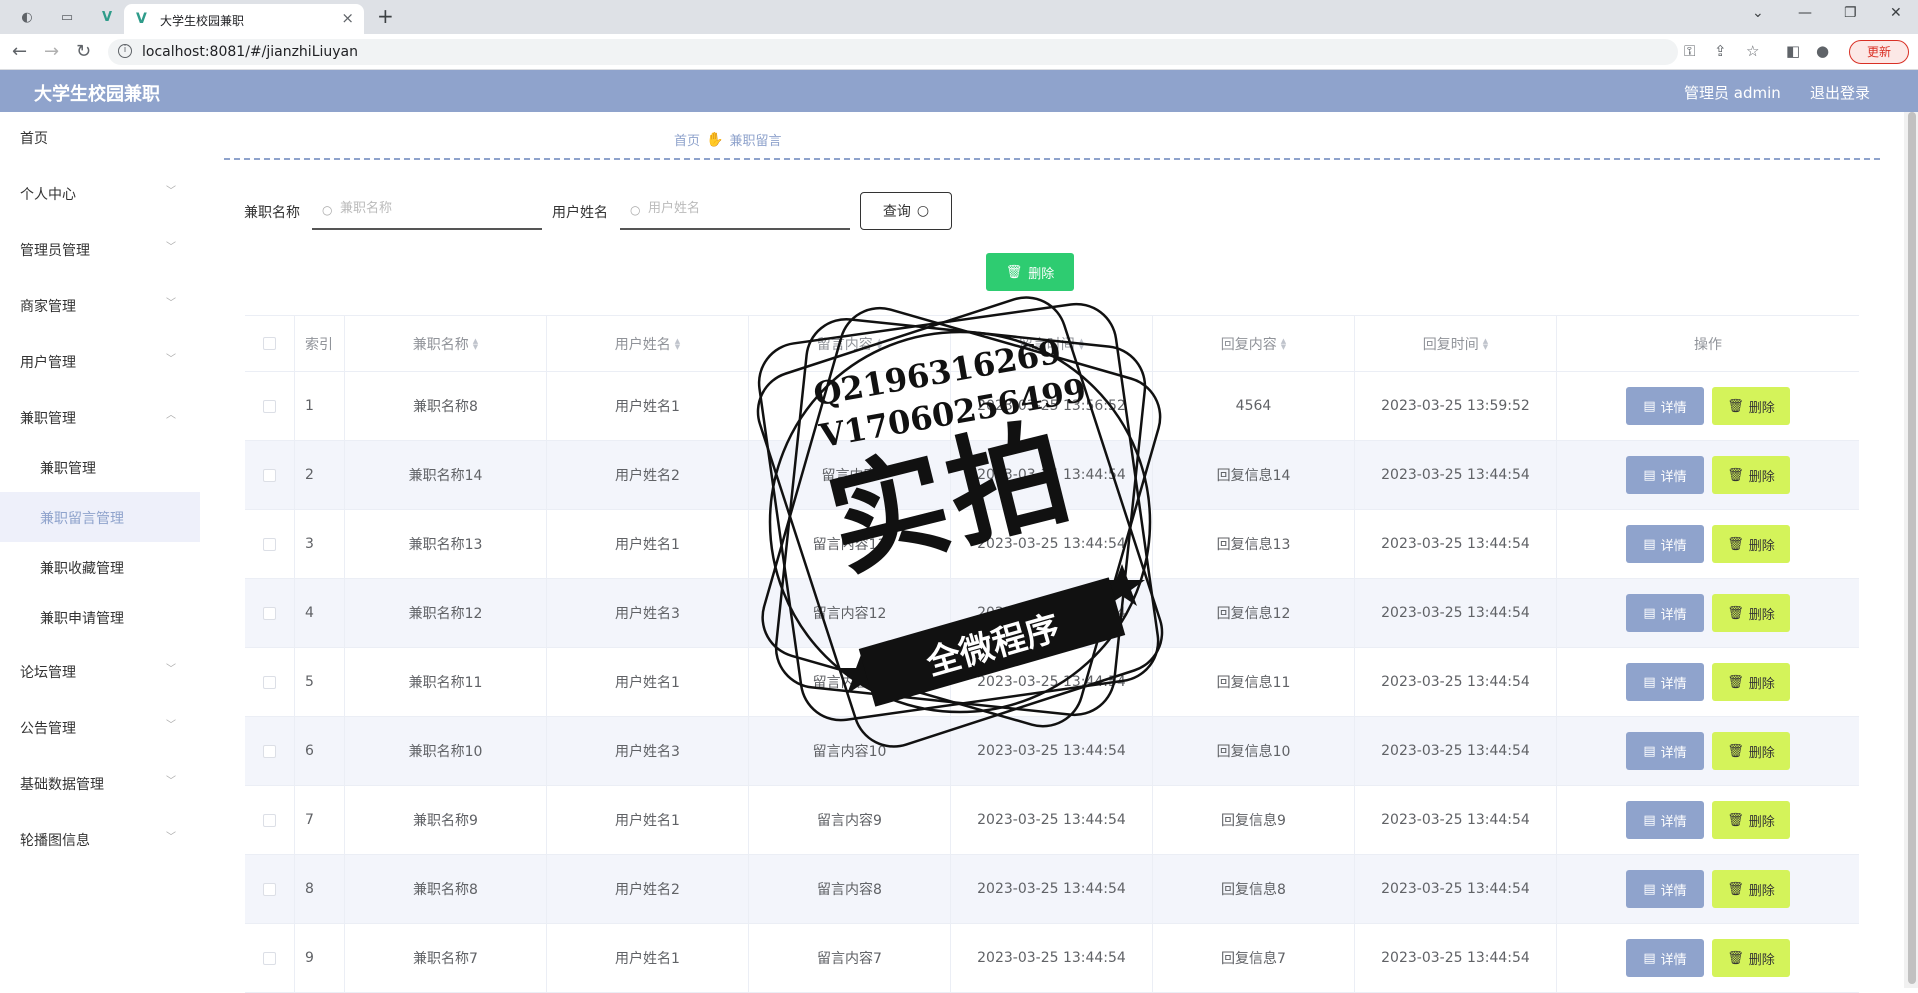  What do you see at coordinates (83, 51) in the screenshot?
I see `reload-icon: ↻` at bounding box center [83, 51].